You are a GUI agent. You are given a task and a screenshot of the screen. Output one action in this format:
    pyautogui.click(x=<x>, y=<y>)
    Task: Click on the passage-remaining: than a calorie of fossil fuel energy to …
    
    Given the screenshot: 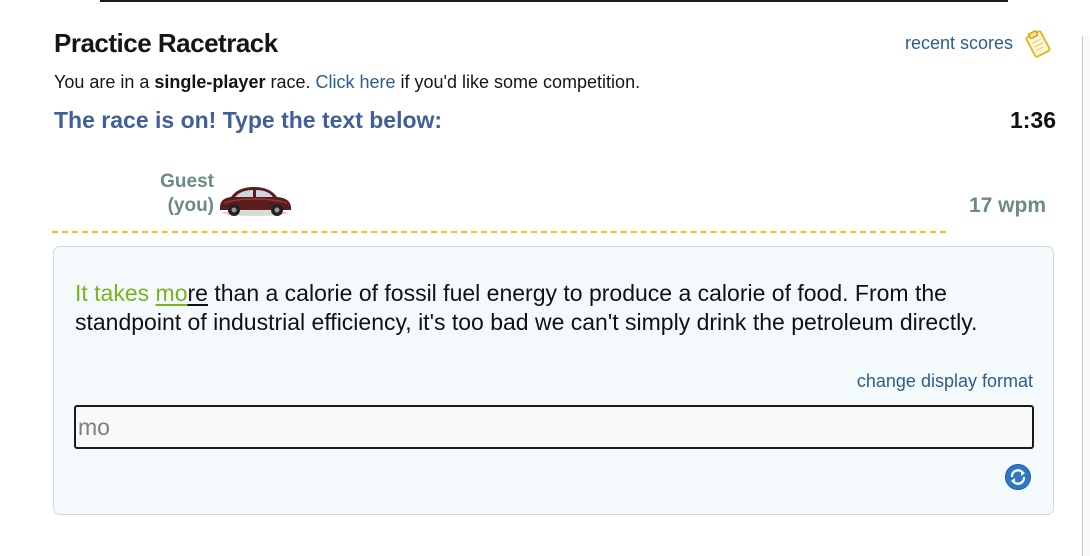 What is the action you would take?
    pyautogui.click(x=526, y=307)
    